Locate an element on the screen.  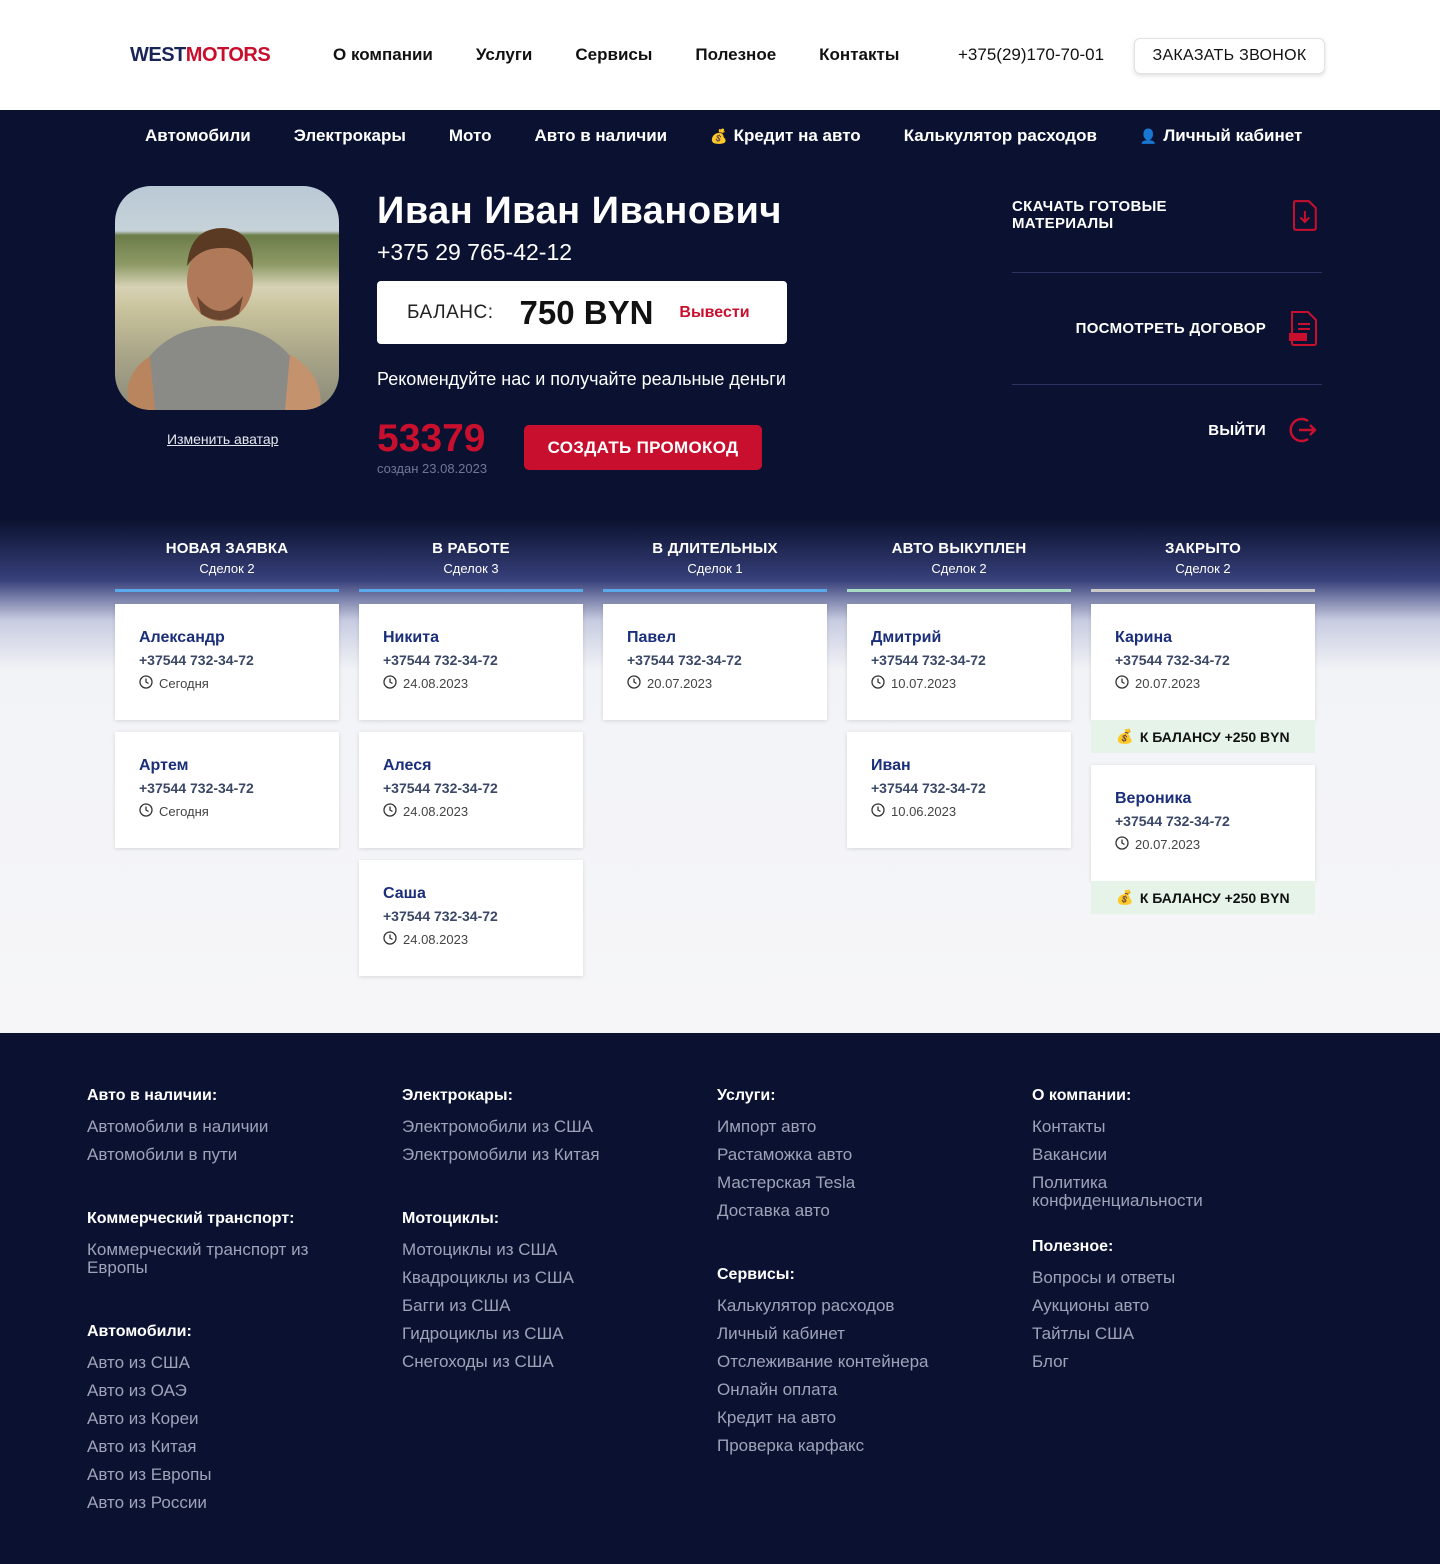
deal-card: Саша +37544 732-34-72 24.08.2023 is located at coordinates (471, 918).